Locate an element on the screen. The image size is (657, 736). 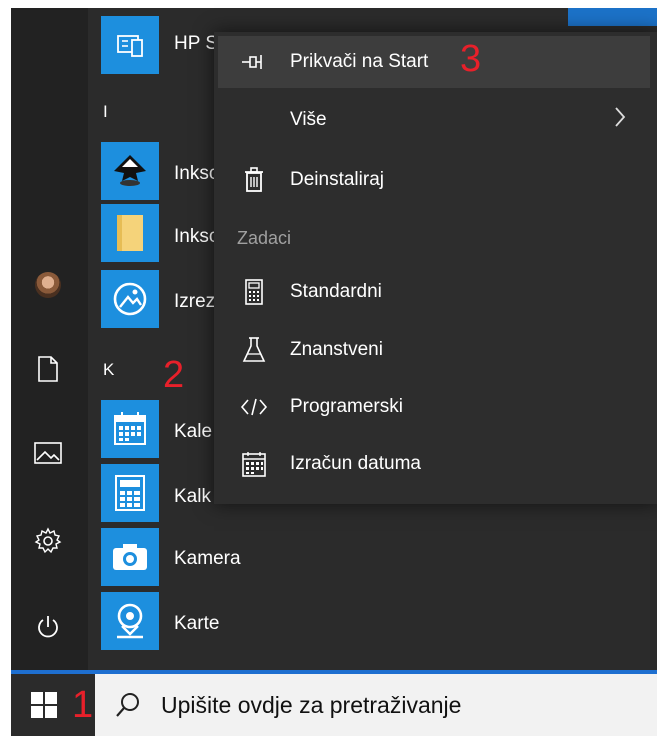
pin-to-start-label: Prikvači na Start is located at coordinates (359, 61).